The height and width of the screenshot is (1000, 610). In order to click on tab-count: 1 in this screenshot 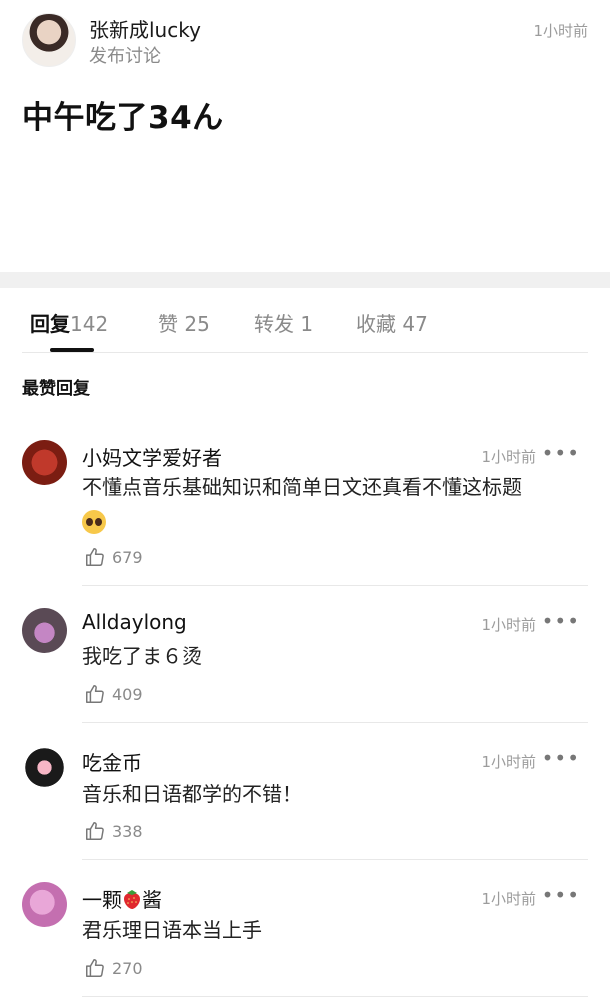, I will do `click(307, 324)`.